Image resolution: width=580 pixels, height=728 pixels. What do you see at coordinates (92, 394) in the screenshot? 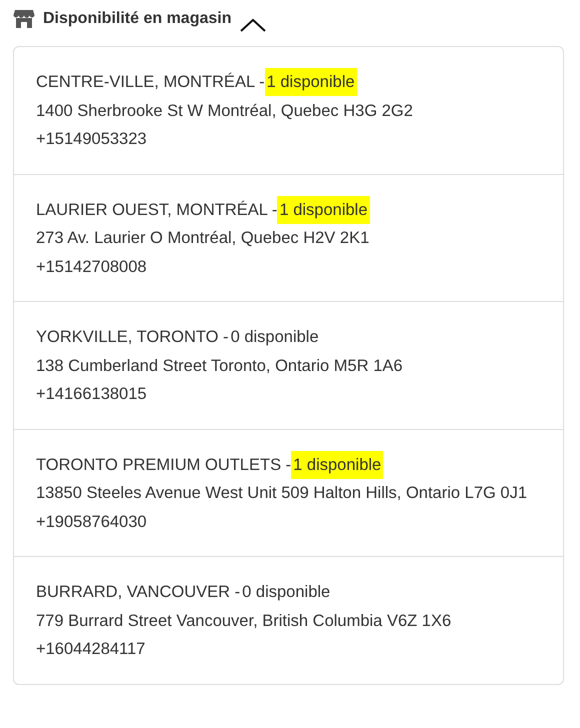
I see `store-phone: +14166138015` at bounding box center [92, 394].